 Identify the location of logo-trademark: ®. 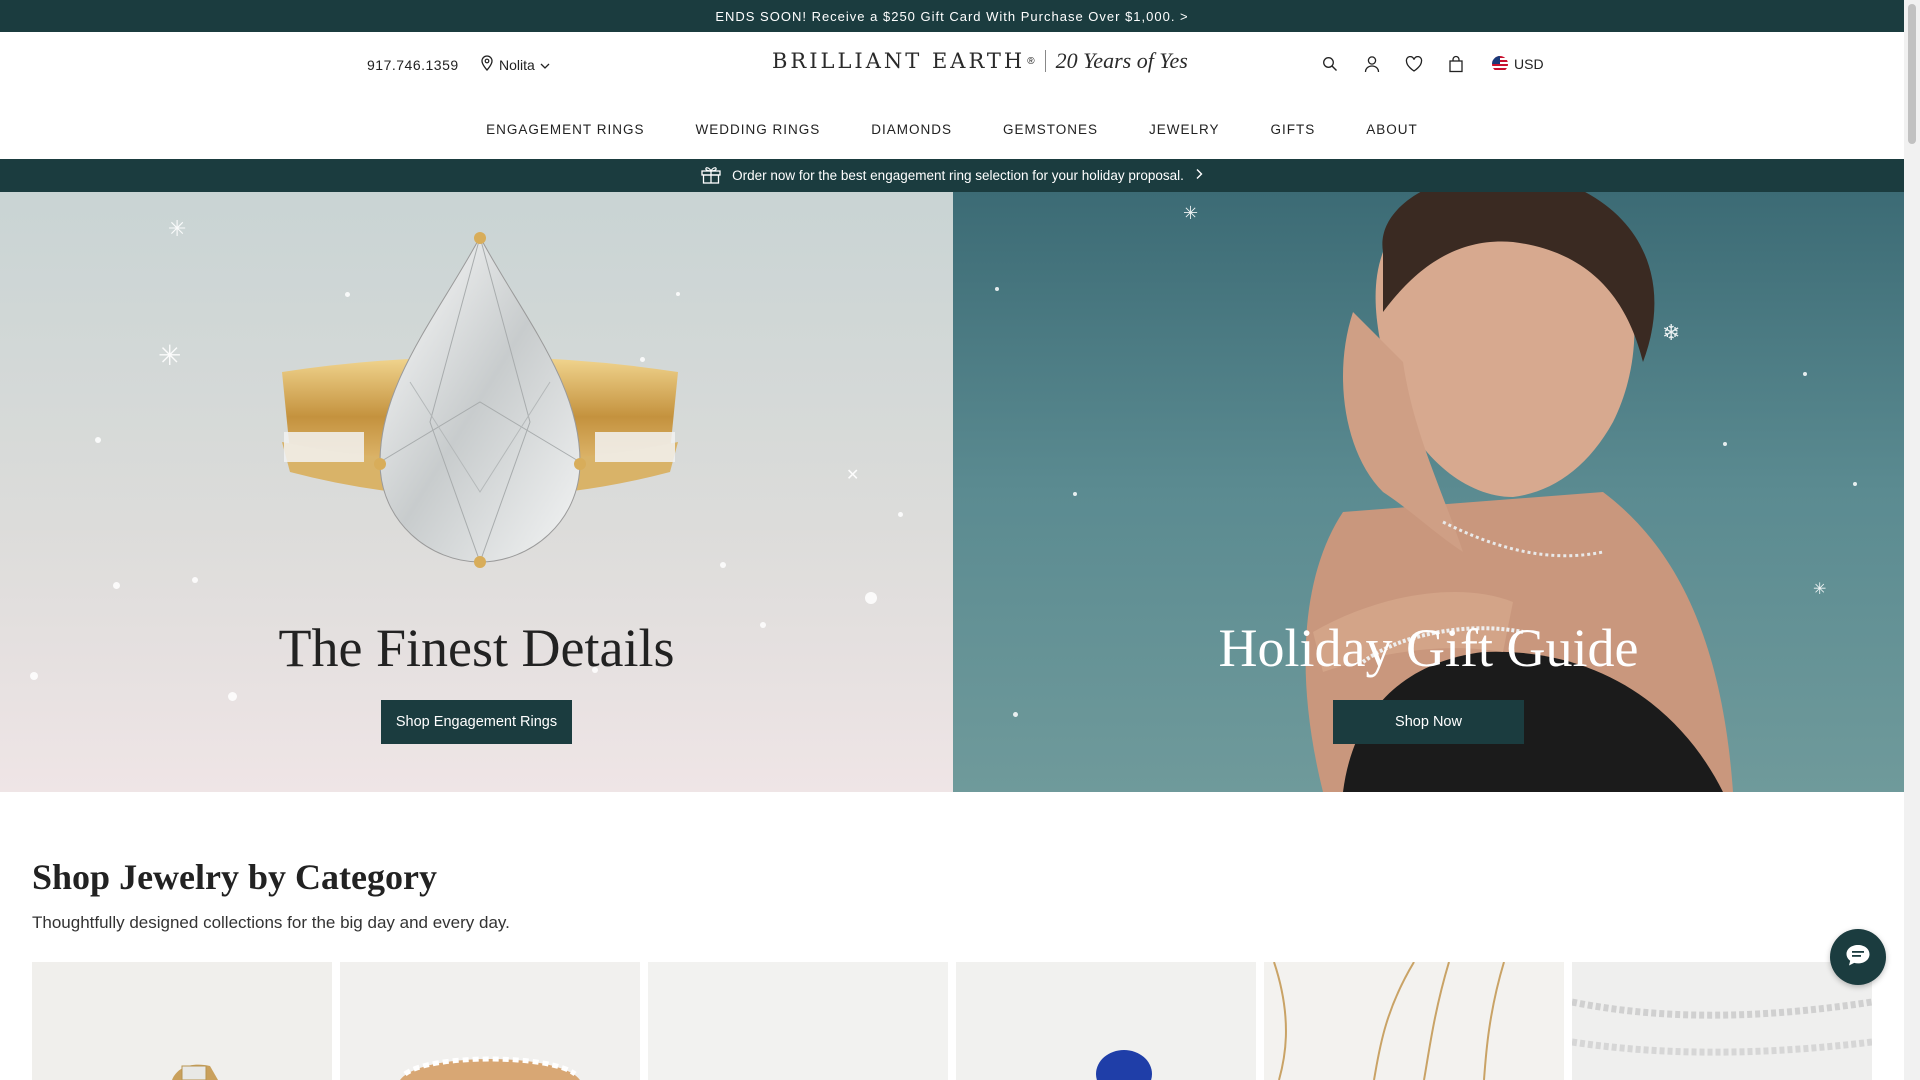
(1031, 61).